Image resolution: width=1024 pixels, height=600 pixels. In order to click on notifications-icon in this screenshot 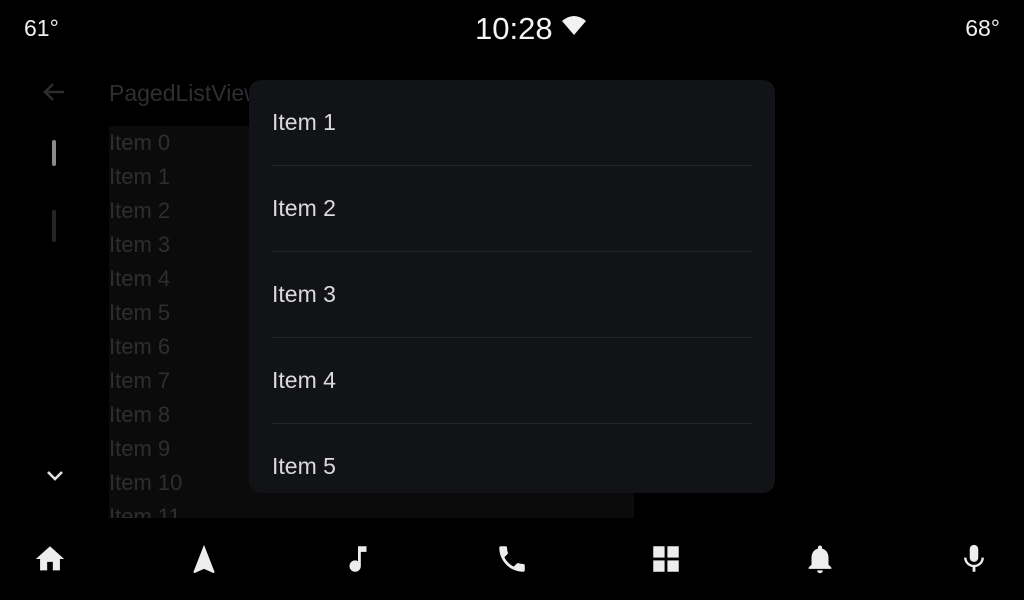, I will do `click(820, 559)`.